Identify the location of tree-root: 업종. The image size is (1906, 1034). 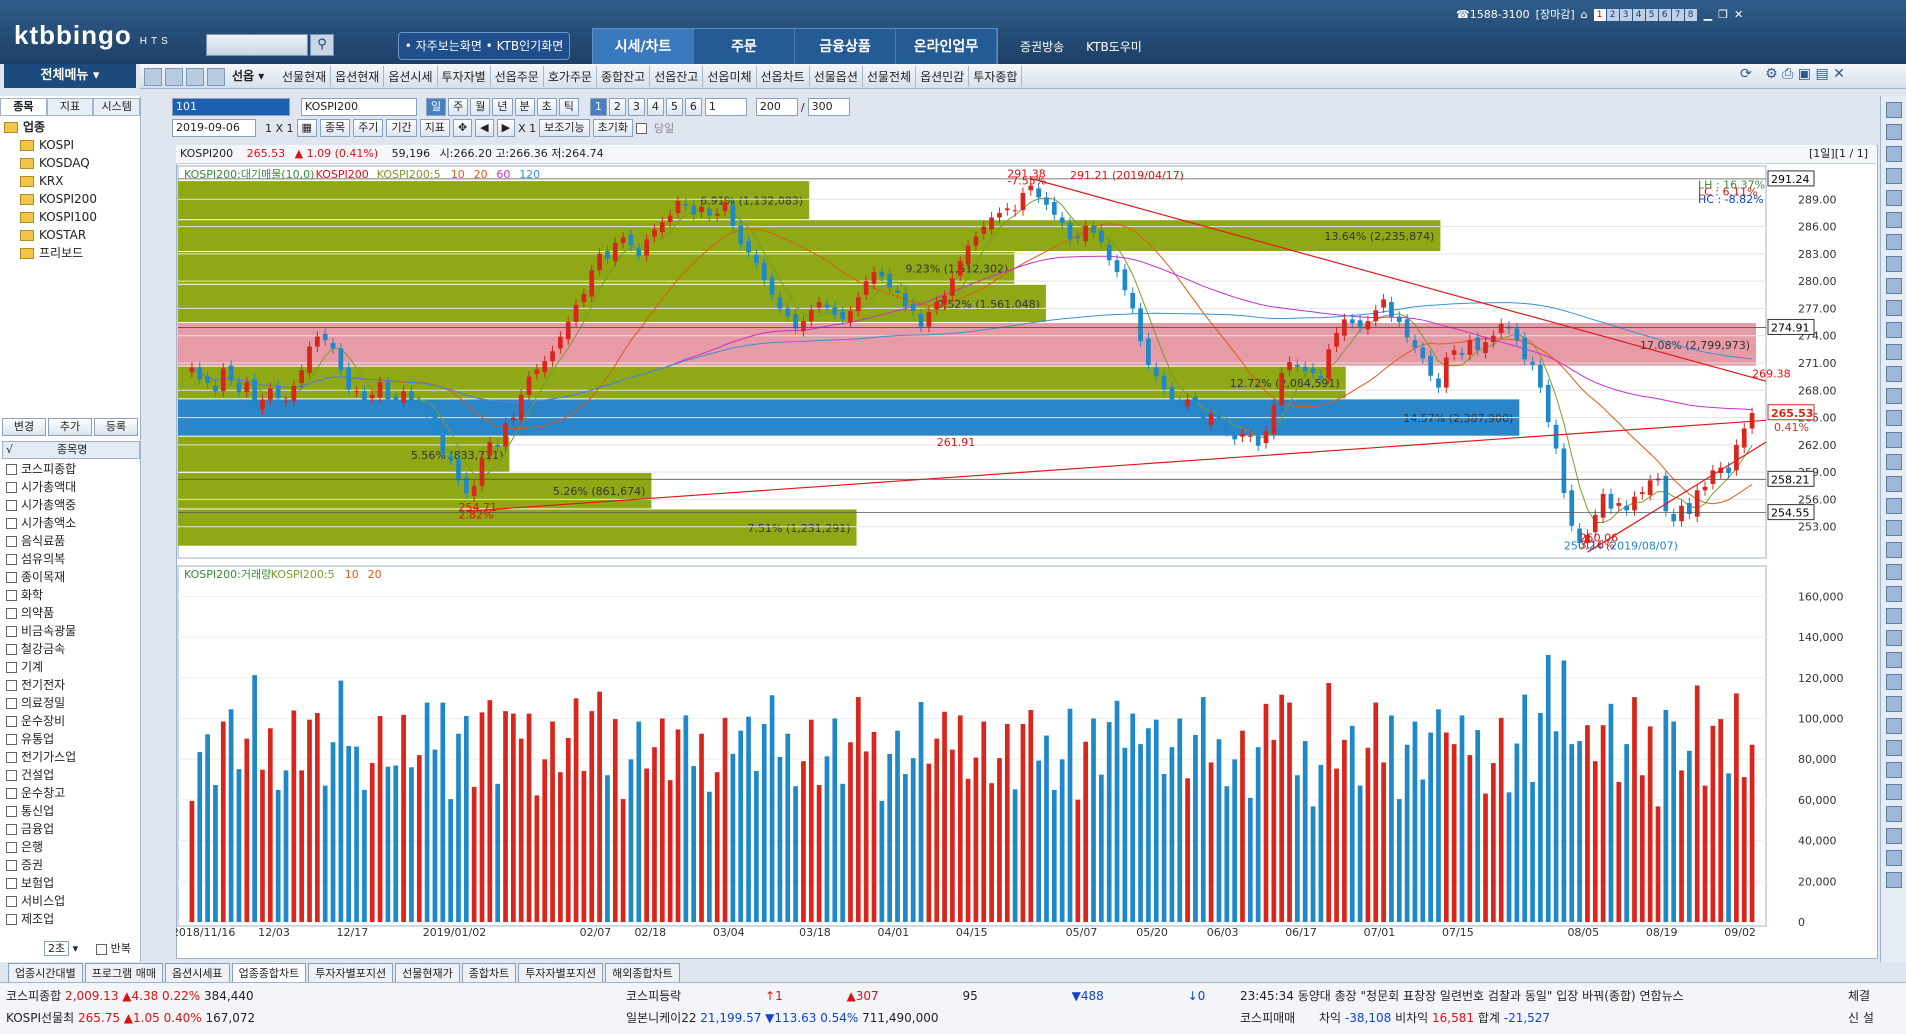
(50, 127).